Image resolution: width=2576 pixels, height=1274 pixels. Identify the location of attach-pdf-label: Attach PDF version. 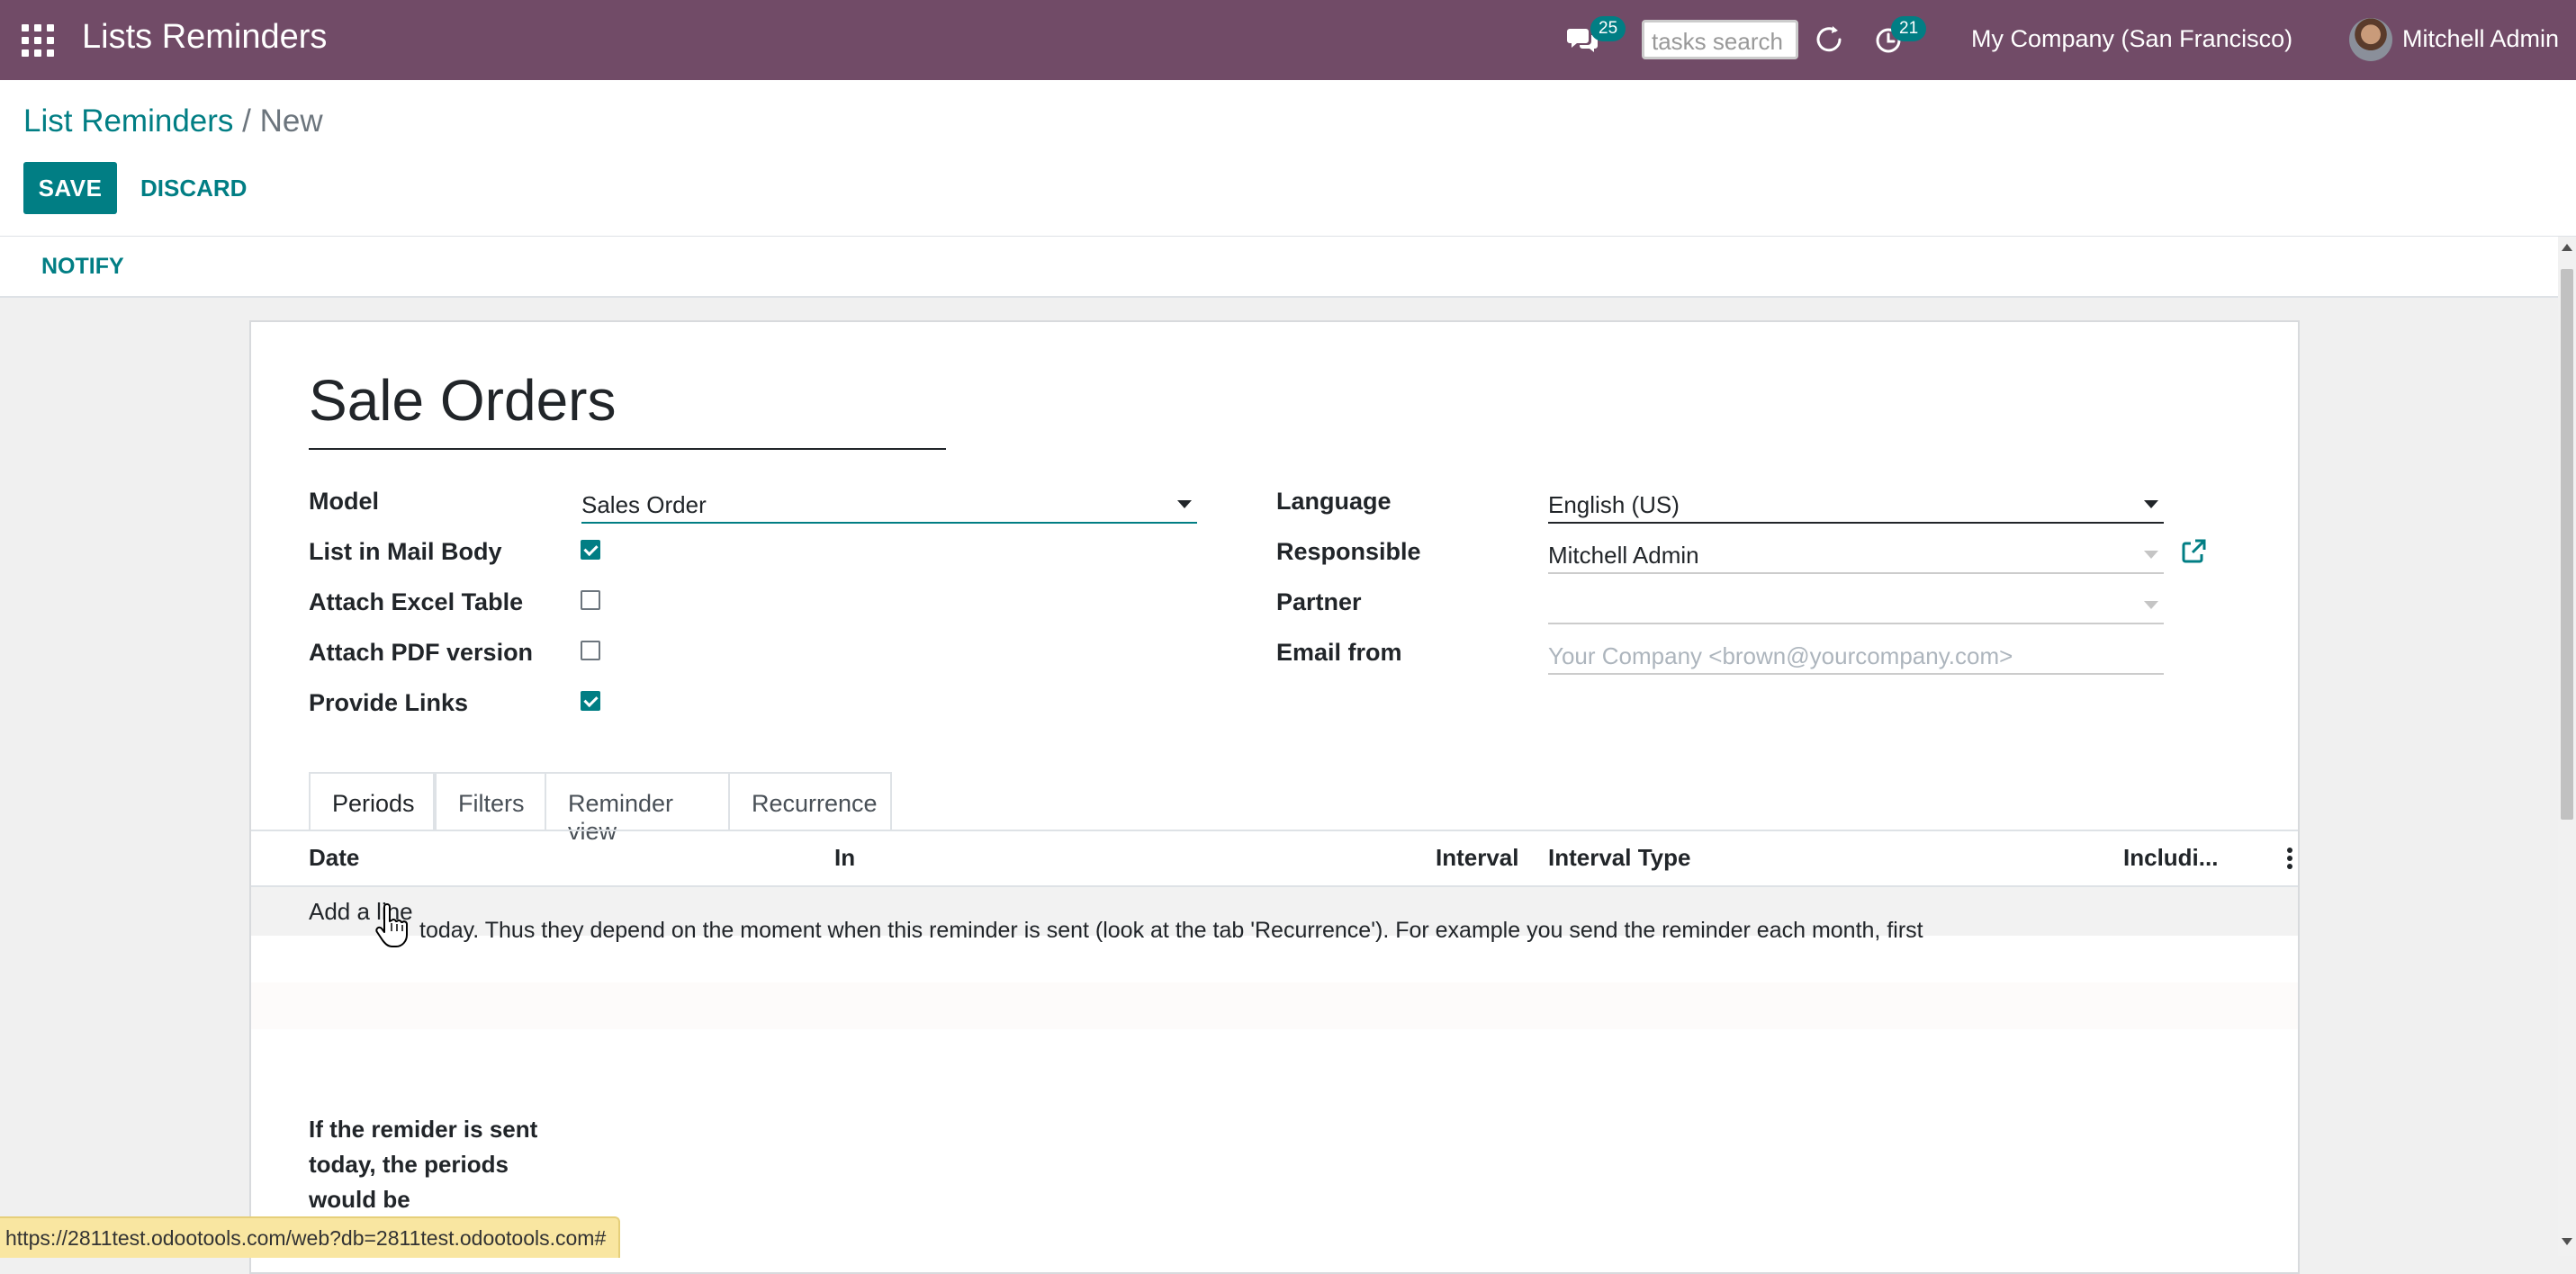
(421, 652).